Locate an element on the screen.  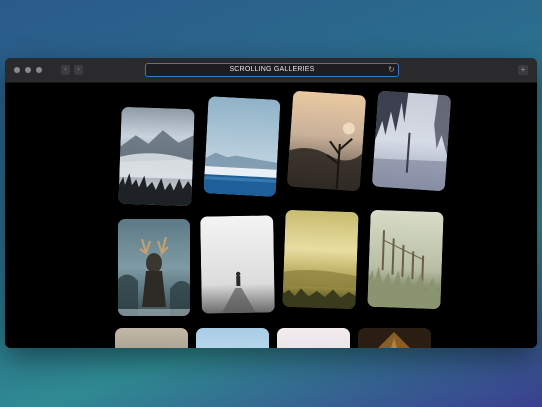
gallery-image-foggy-sunrise is located at coordinates (326, 141).